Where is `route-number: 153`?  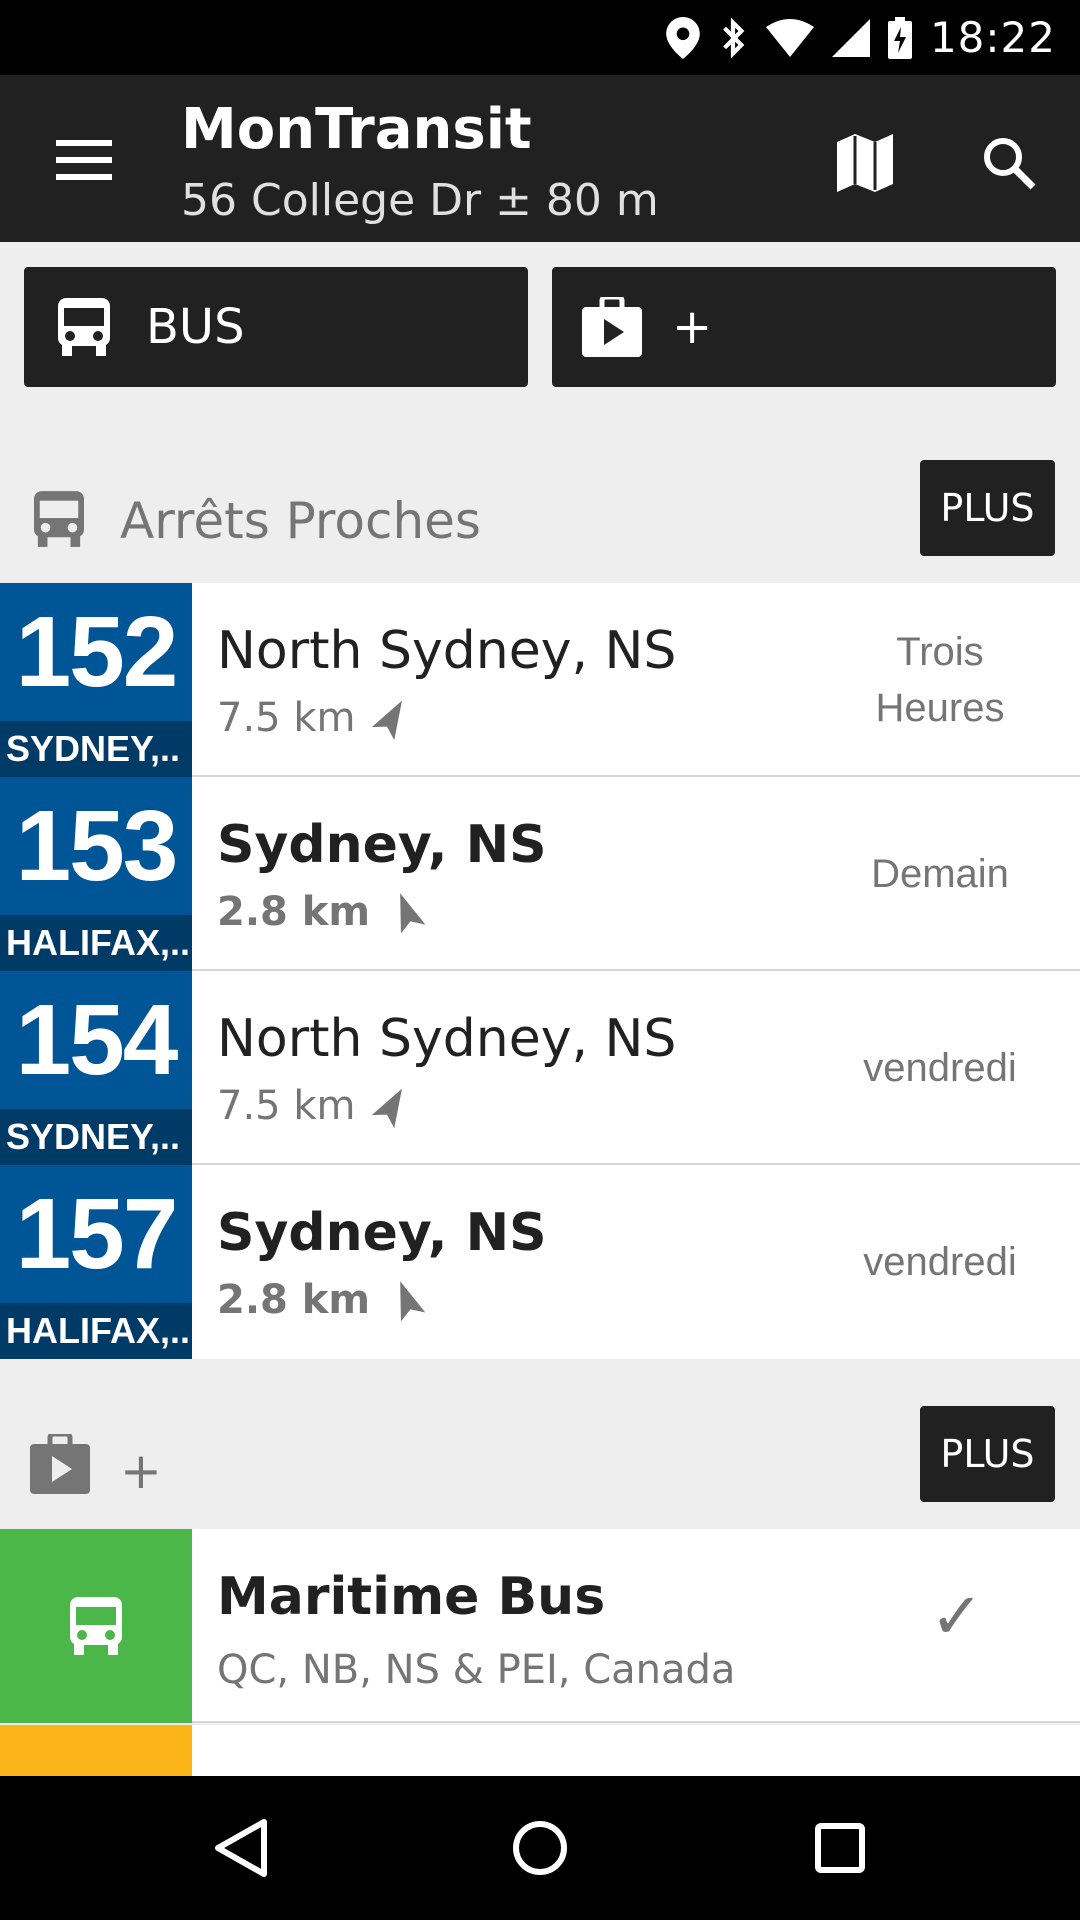
route-number: 153 is located at coordinates (97, 846).